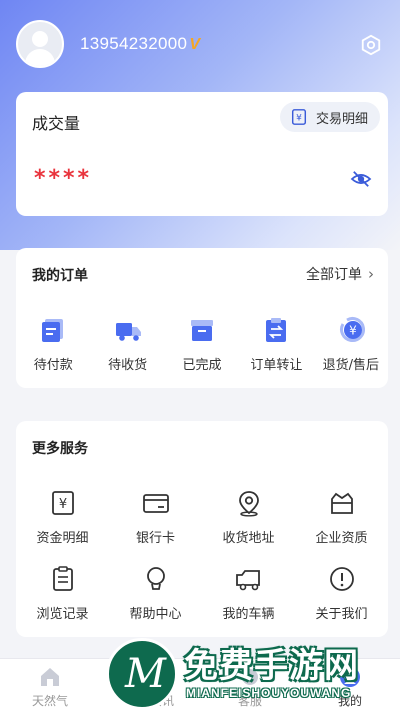 Image resolution: width=400 pixels, height=711 pixels. What do you see at coordinates (155, 517) in the screenshot?
I see `service-bank-card: 银行卡` at bounding box center [155, 517].